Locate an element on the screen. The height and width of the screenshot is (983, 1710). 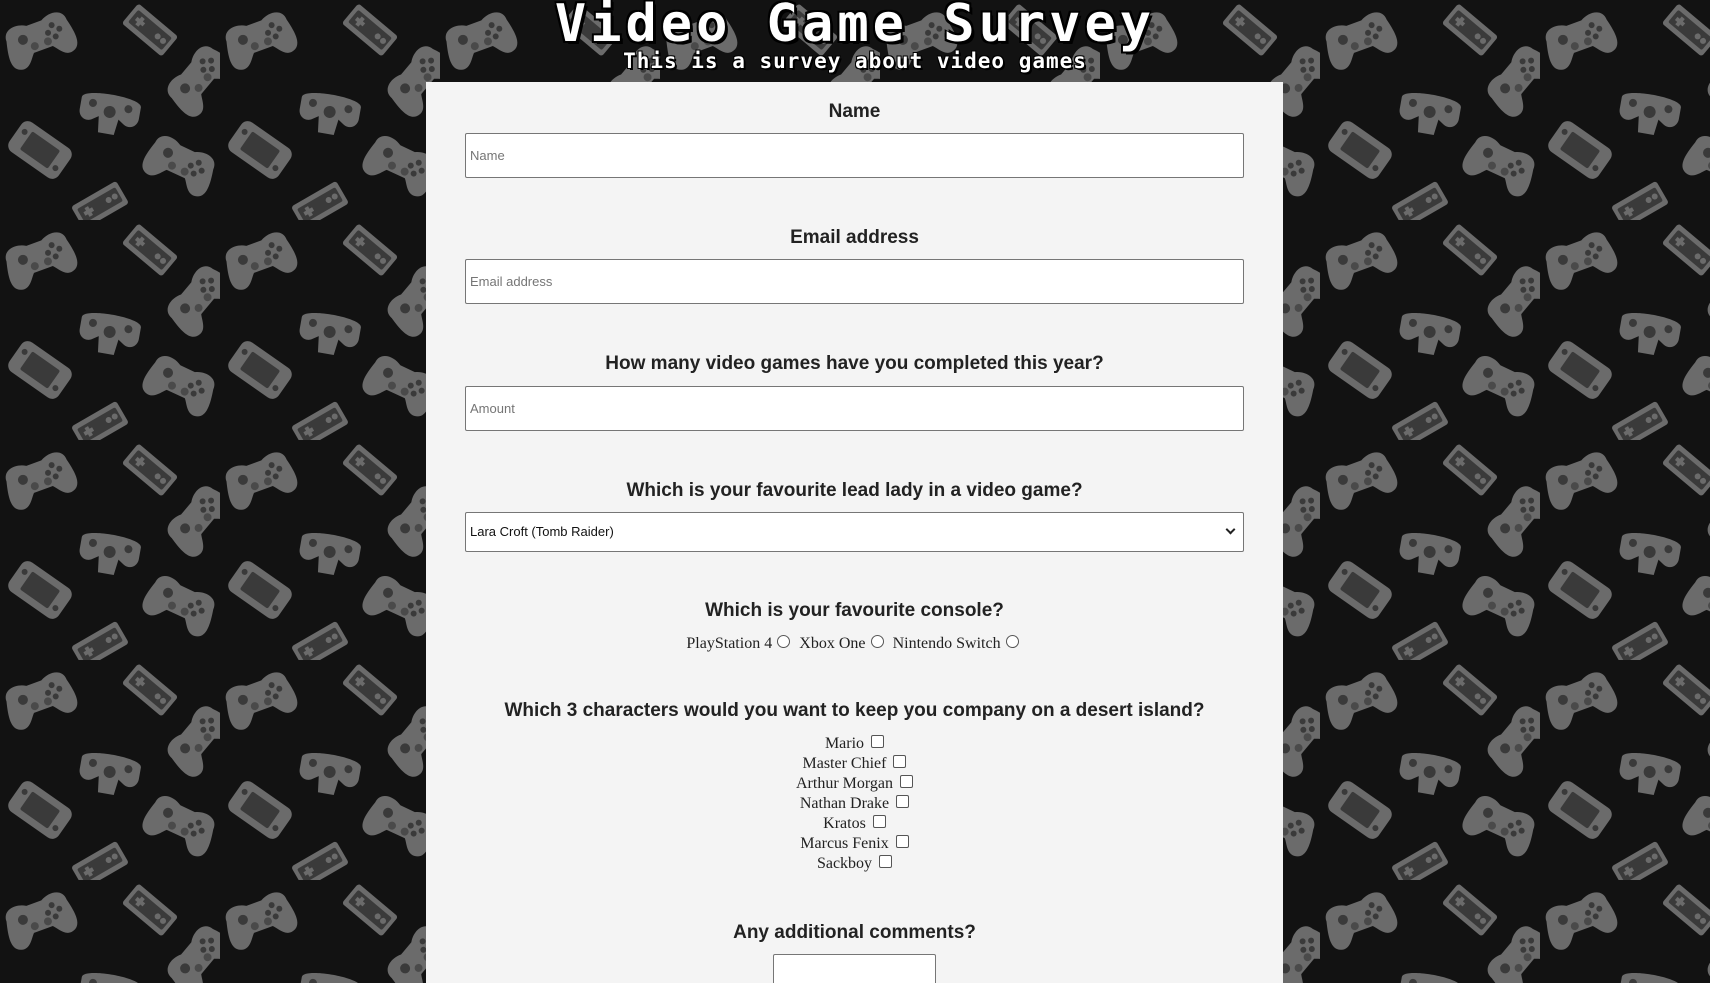
character-checkbox-sackboy is located at coordinates (886, 861).